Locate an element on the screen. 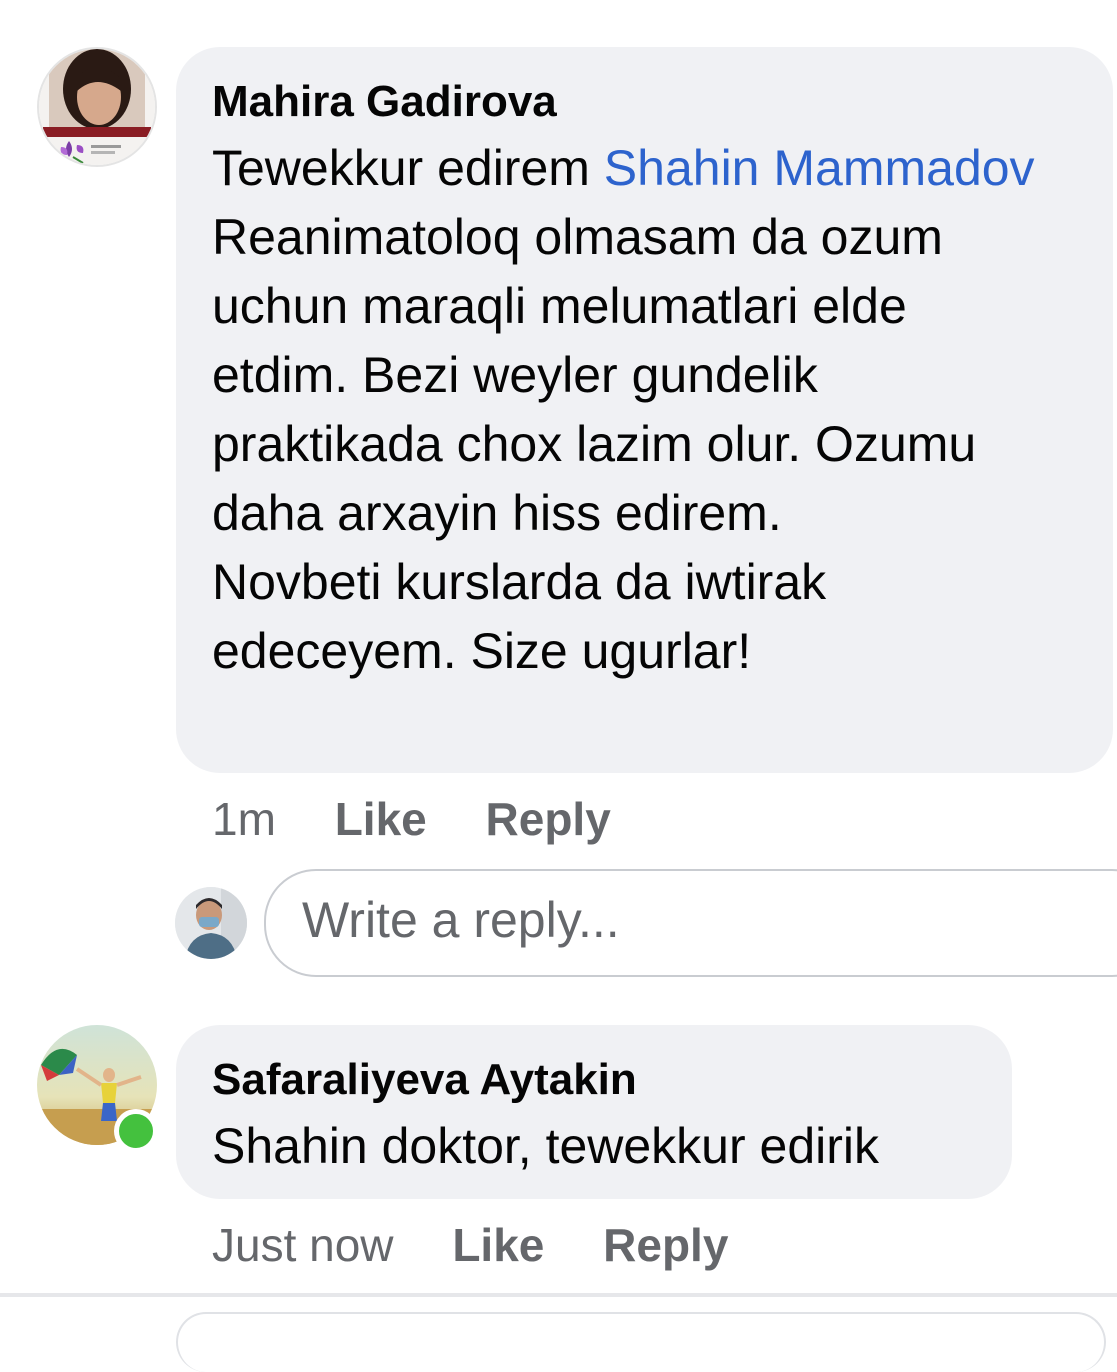 The image size is (1117, 1372). user-photo-icon is located at coordinates (211, 923).